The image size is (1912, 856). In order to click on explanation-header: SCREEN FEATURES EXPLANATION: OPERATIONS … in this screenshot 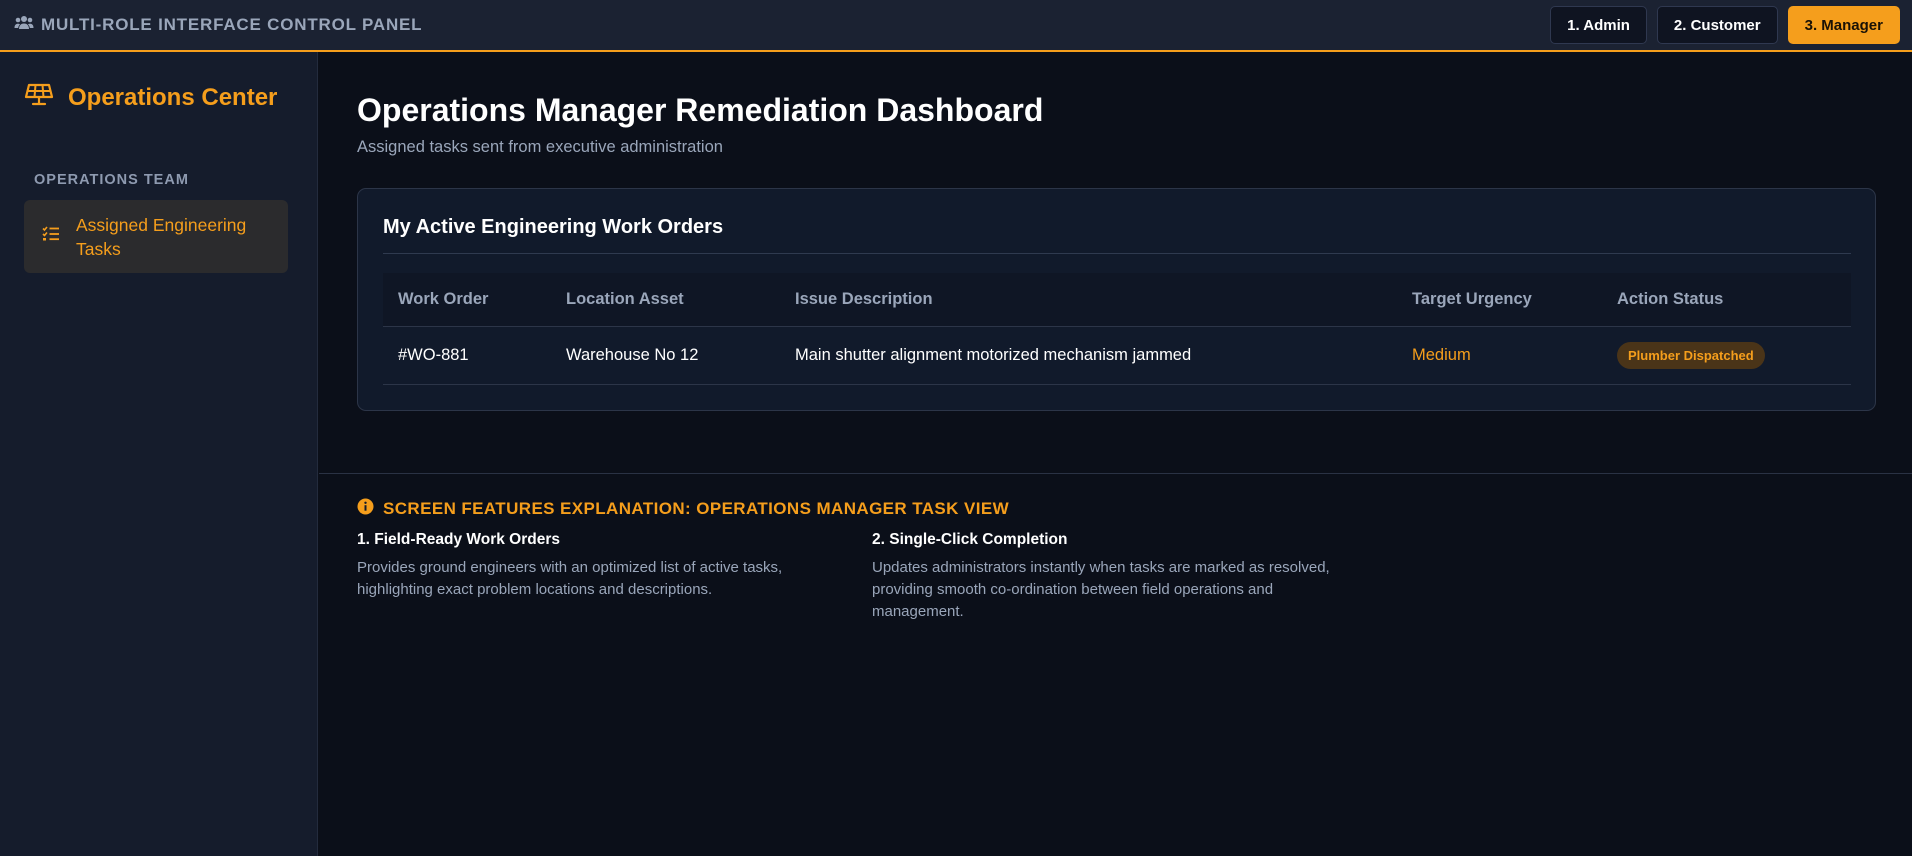, I will do `click(683, 509)`.